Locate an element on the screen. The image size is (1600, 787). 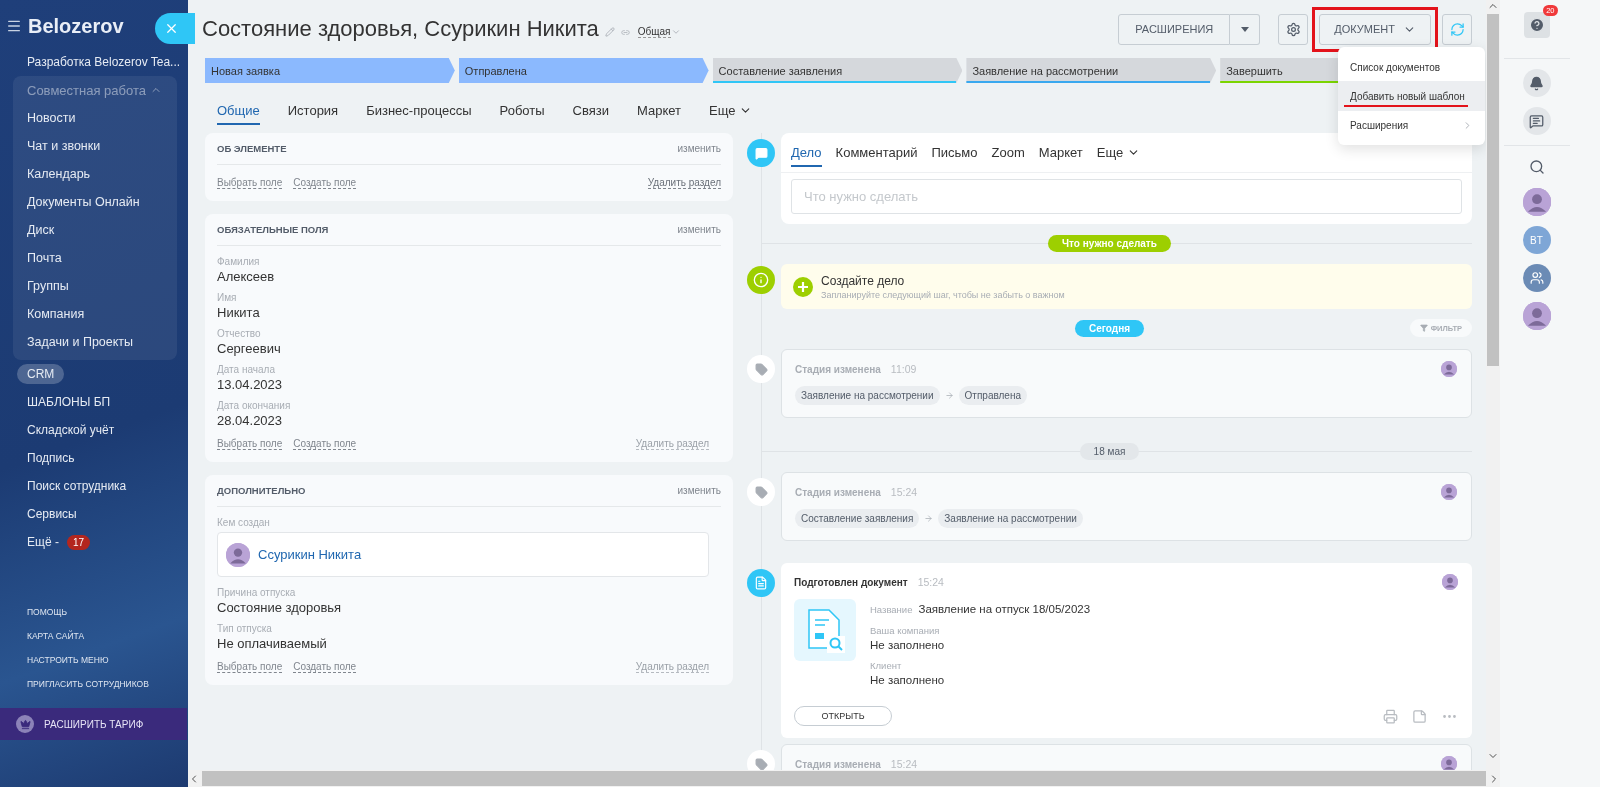
field-label: Дата окончания is located at coordinates (254, 405).